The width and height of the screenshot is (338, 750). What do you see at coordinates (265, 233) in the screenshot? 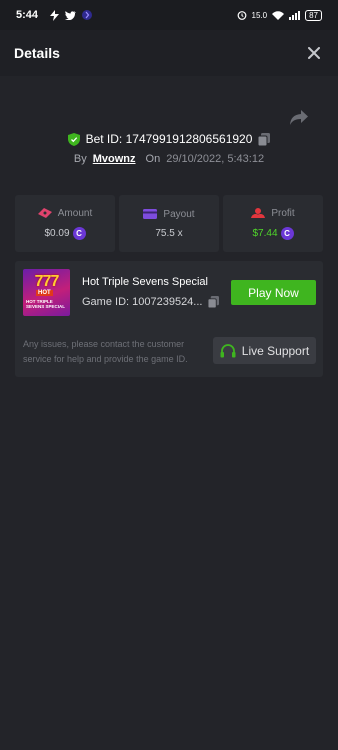
I see `stat-profit-value: $7.44` at bounding box center [265, 233].